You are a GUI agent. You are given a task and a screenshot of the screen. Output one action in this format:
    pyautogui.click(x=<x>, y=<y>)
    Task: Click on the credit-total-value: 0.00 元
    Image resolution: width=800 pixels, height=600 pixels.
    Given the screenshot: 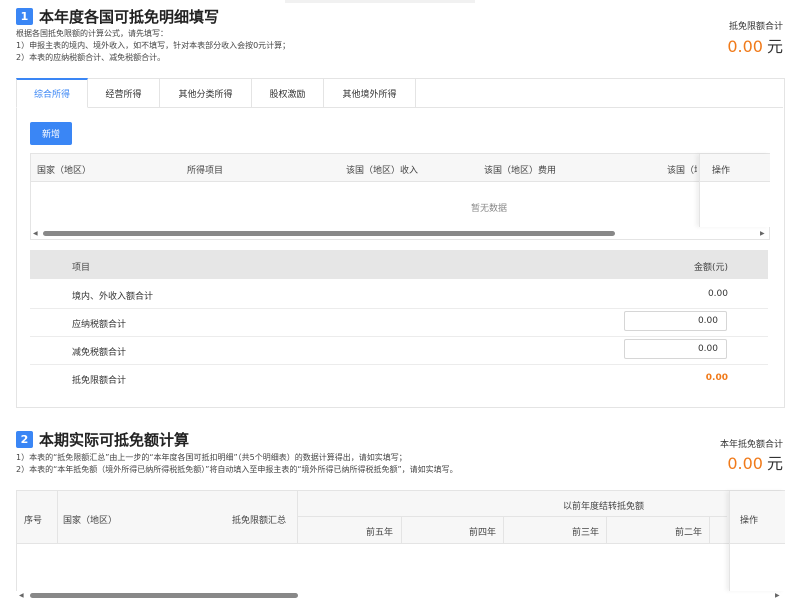 What is the action you would take?
    pyautogui.click(x=755, y=462)
    